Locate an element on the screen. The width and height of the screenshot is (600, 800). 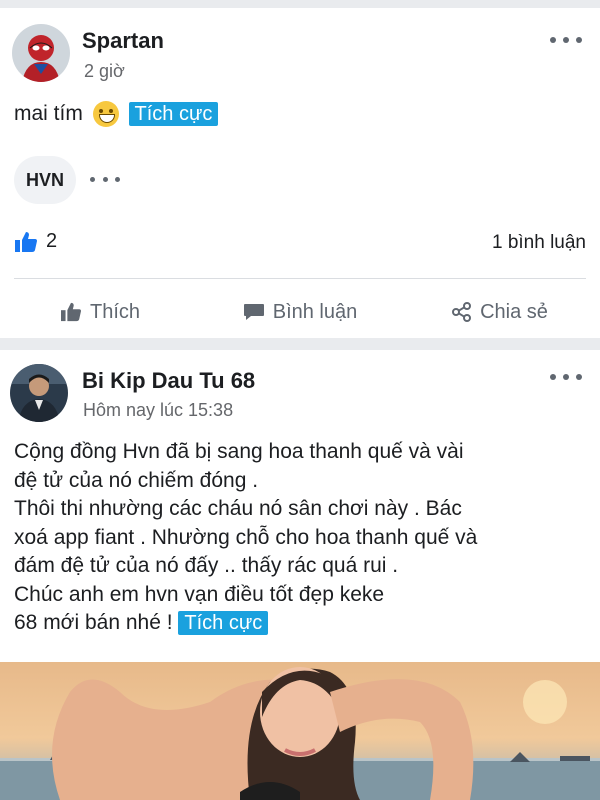
post-last-line: 68 mới bán nhé ! Tích cực is located at coordinates (304, 623).